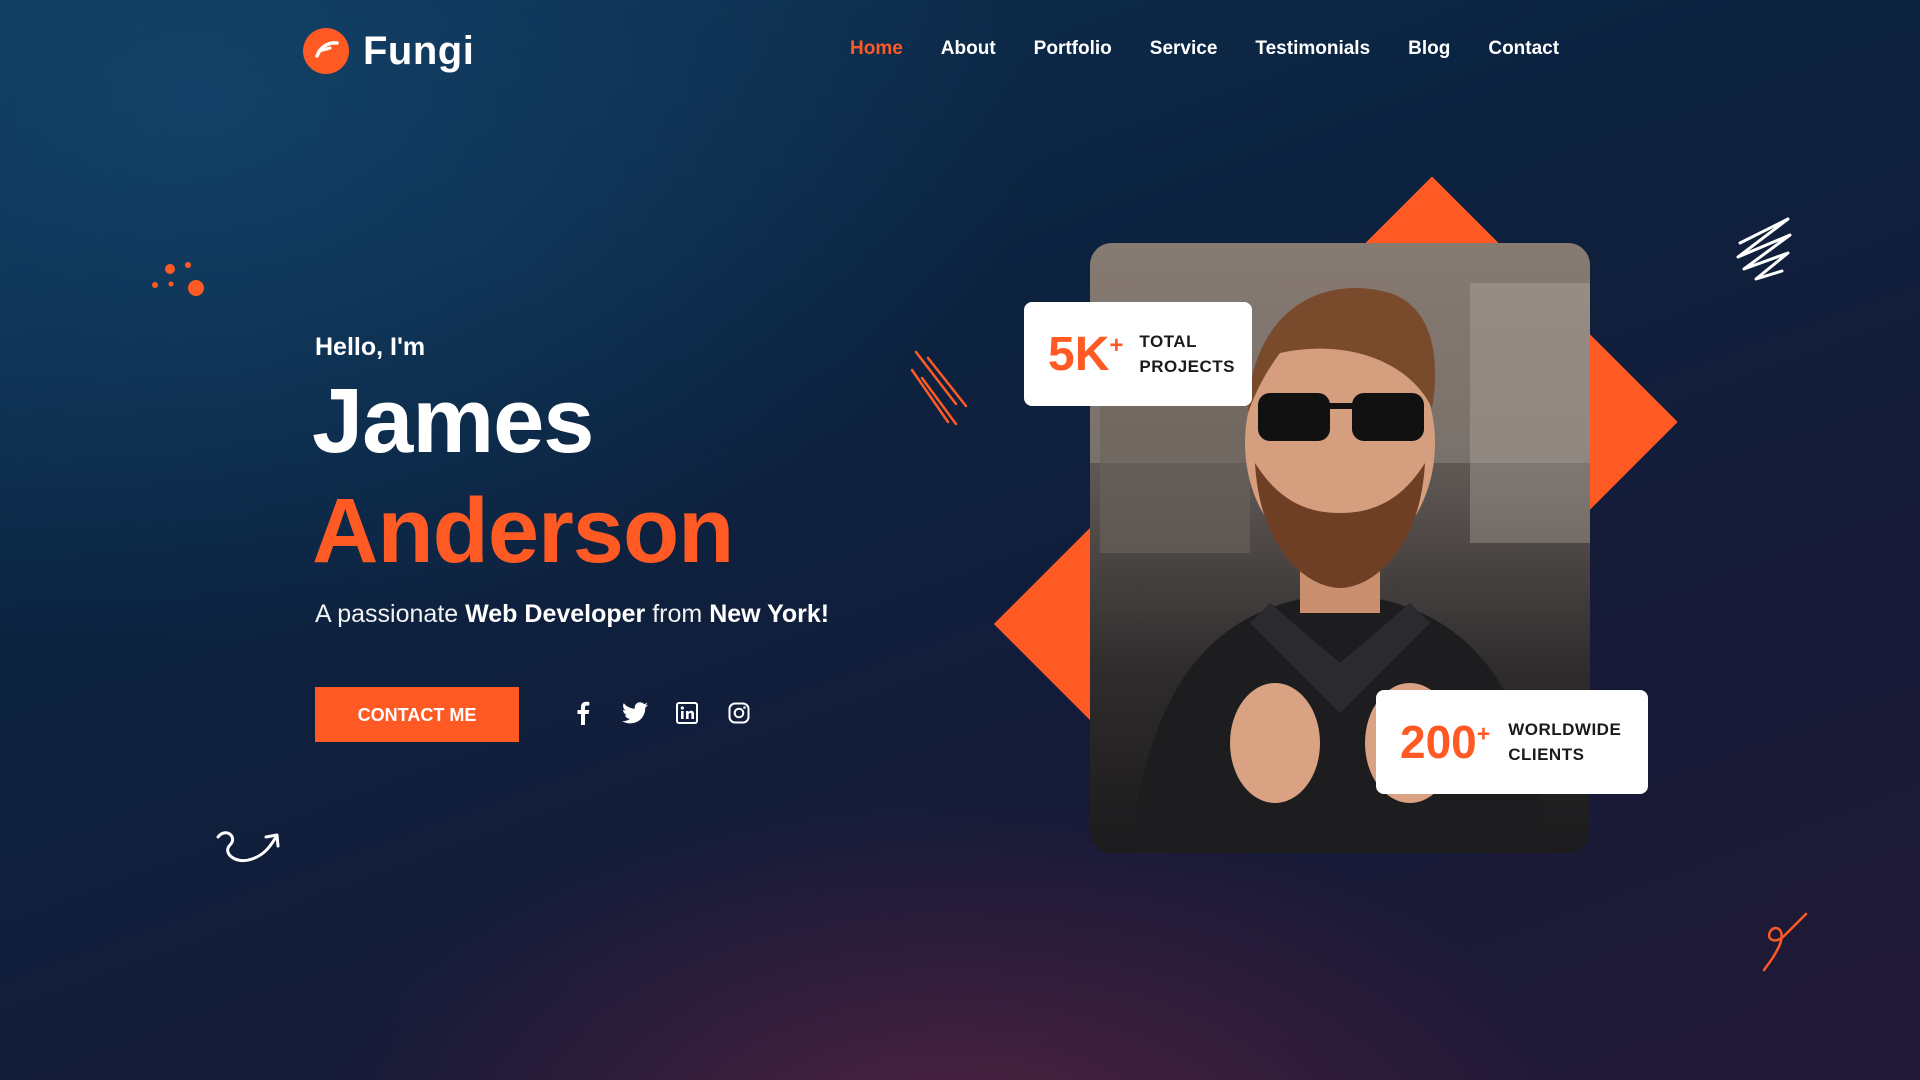 Image resolution: width=1920 pixels, height=1080 pixels. Describe the element at coordinates (939, 388) in the screenshot. I see `slash-lines-decoration-icon` at that location.